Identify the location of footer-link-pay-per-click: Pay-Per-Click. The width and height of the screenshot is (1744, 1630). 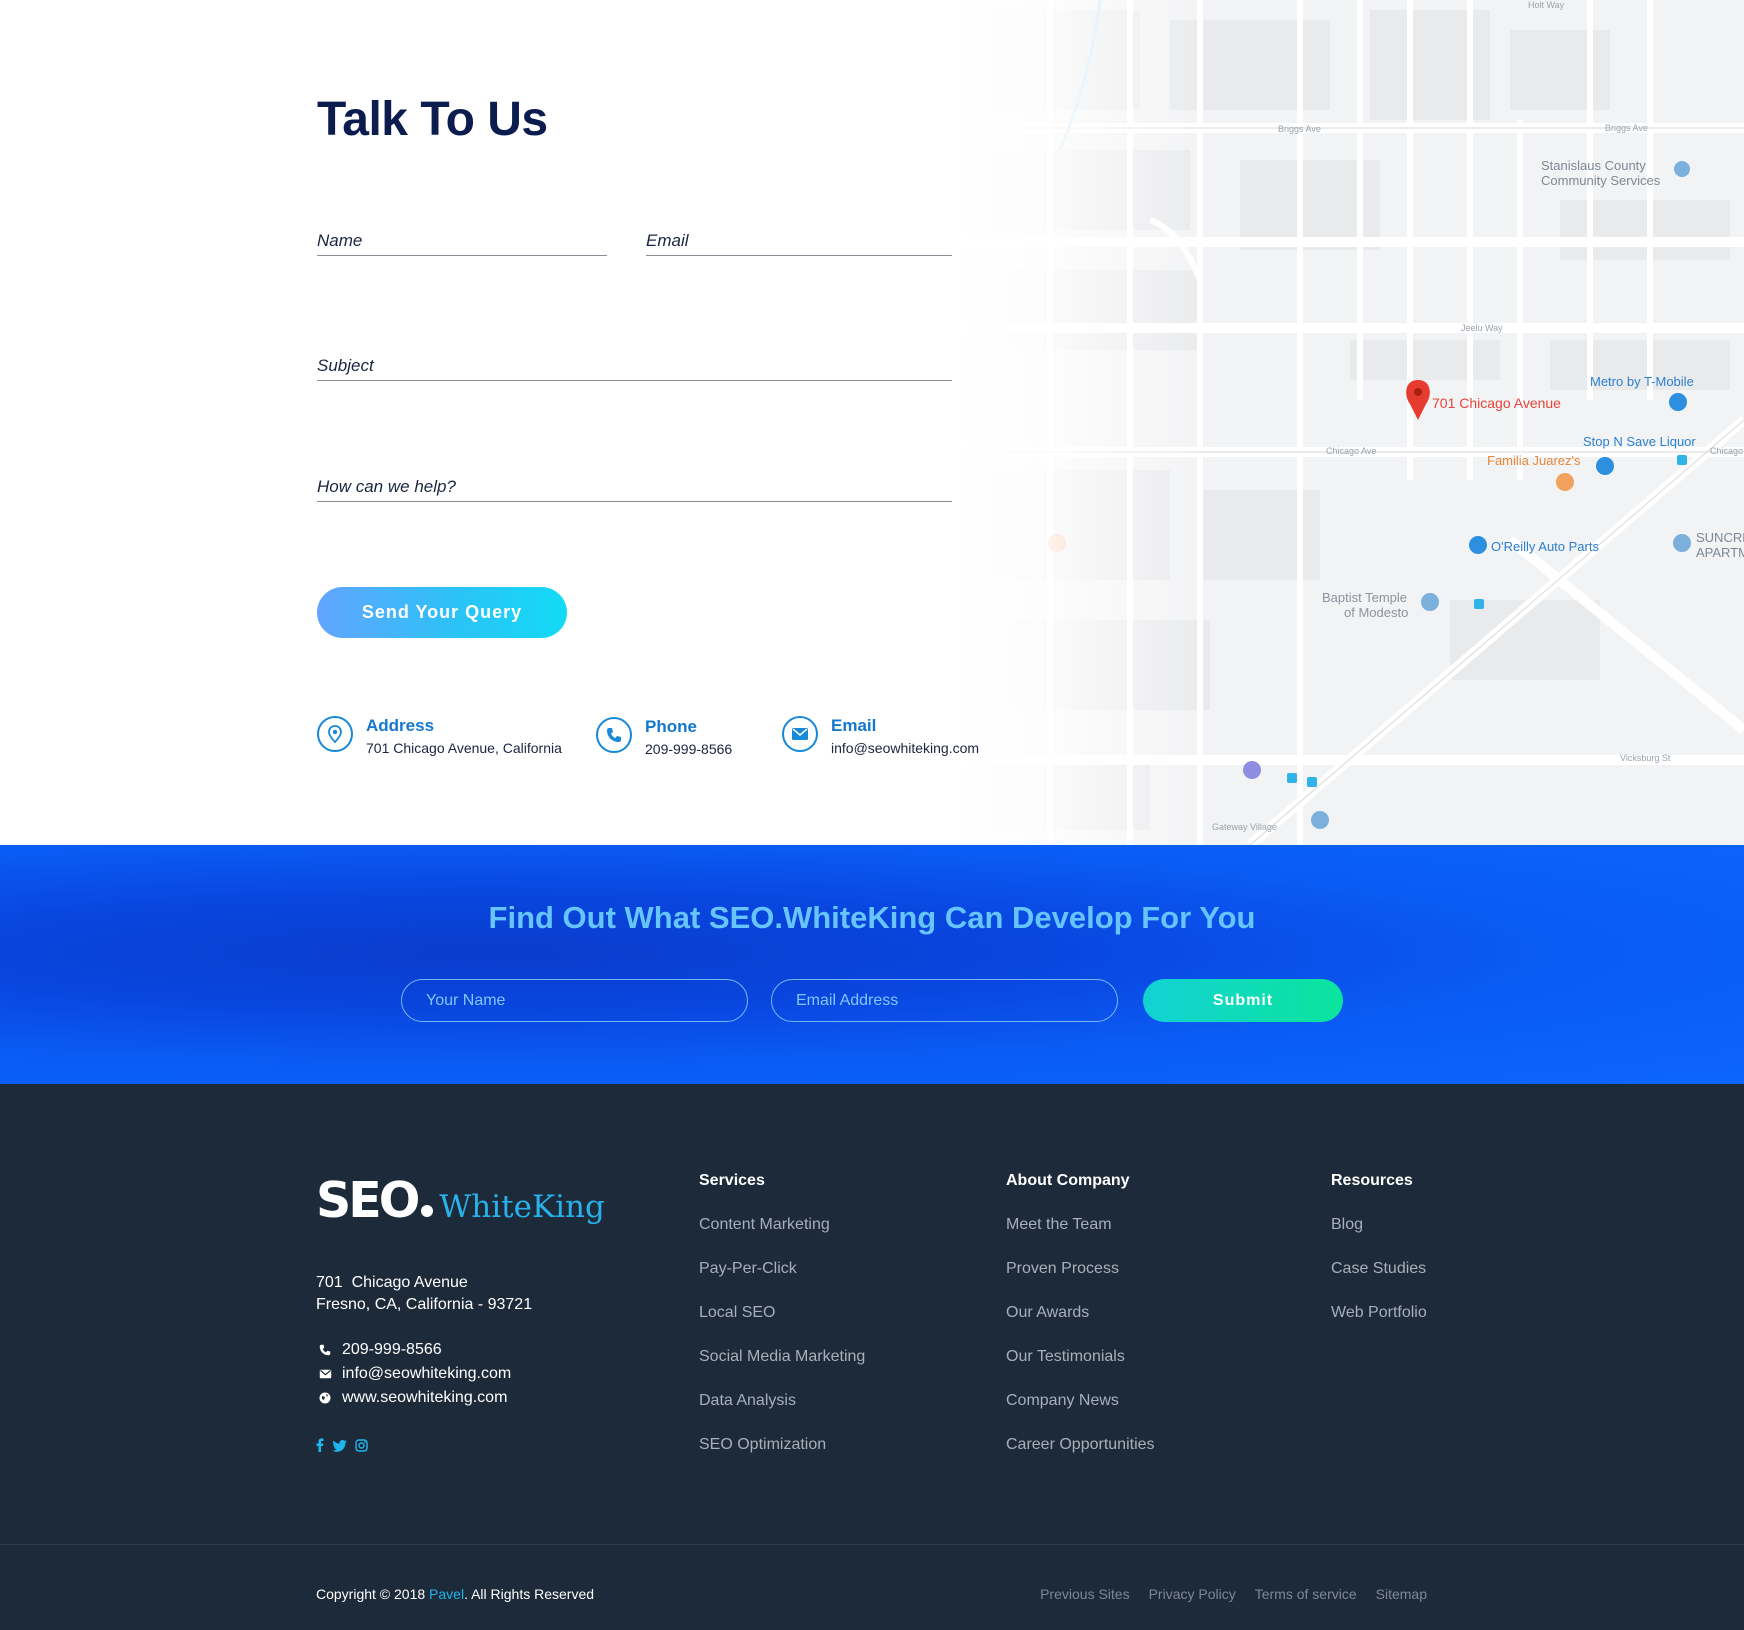
(782, 1281).